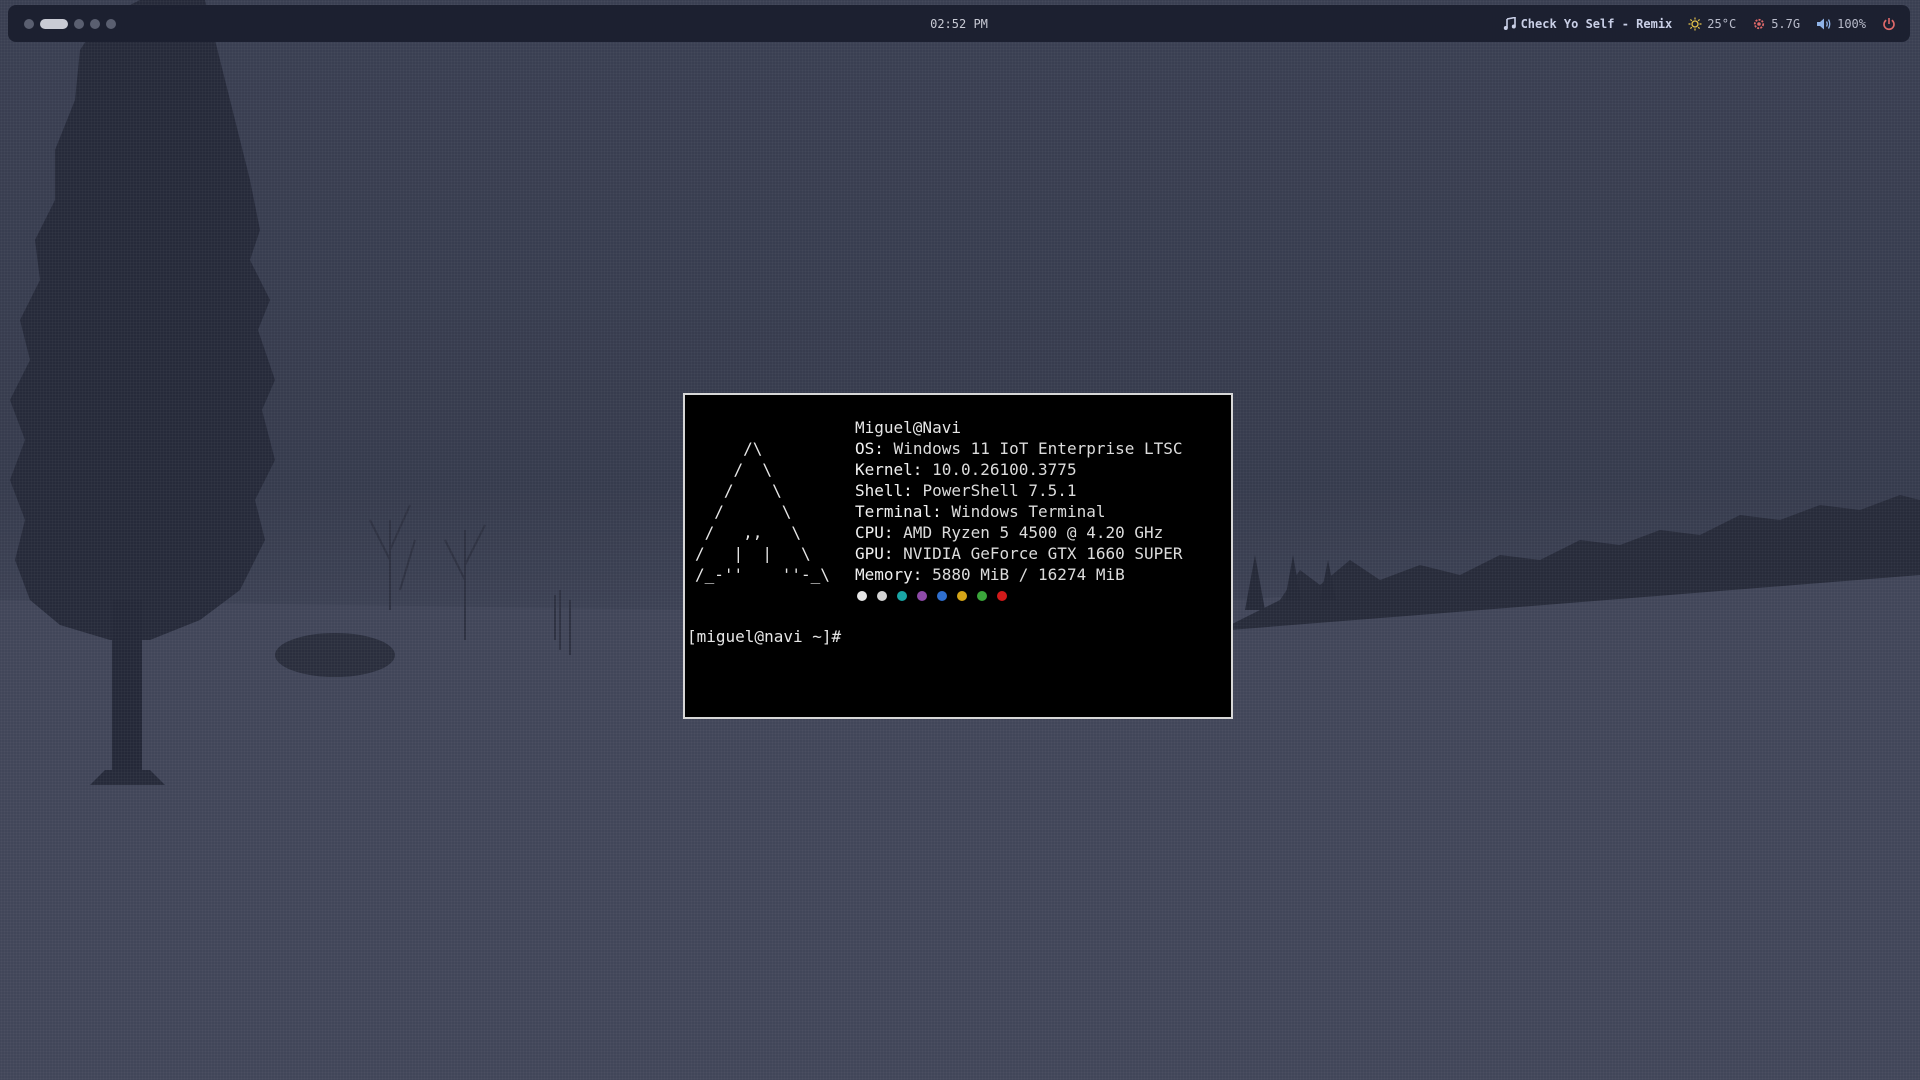 The height and width of the screenshot is (1080, 1920). Describe the element at coordinates (1019, 448) in the screenshot. I see `info-os: OS: Windows 11 IoT Enterprise LTSC` at that location.